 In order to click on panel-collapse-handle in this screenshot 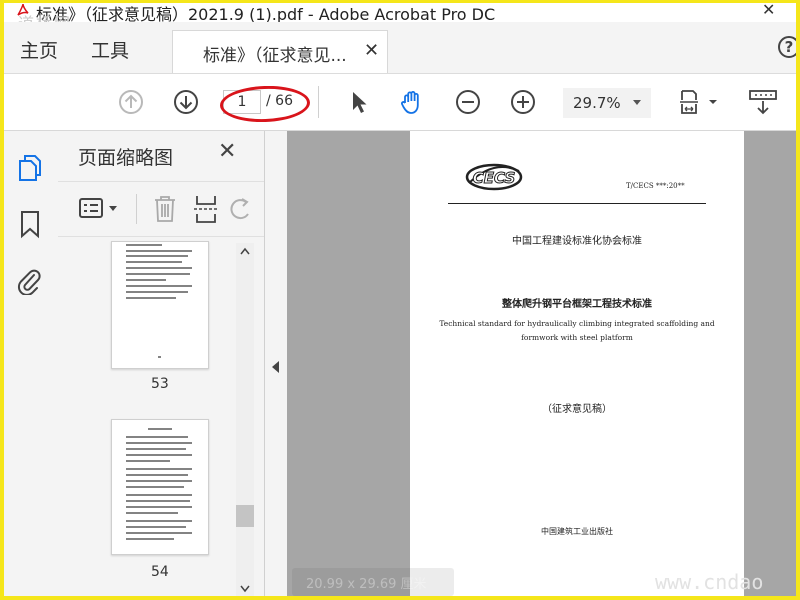, I will do `click(276, 365)`.